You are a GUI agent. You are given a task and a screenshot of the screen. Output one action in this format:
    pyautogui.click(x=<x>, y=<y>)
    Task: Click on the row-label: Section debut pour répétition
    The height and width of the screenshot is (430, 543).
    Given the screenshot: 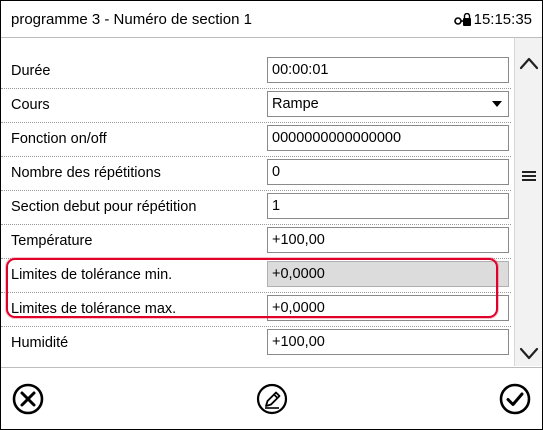 What is the action you would take?
    pyautogui.click(x=104, y=207)
    